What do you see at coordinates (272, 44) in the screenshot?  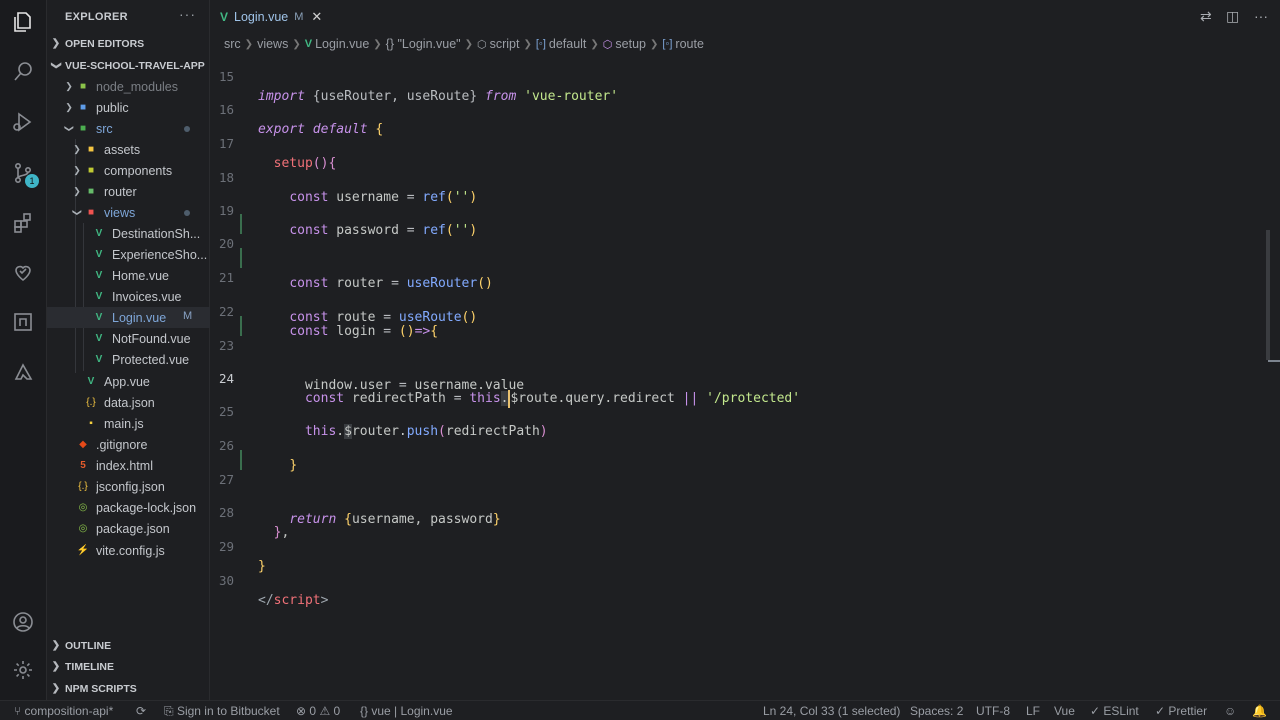 I see `breadcrumb-item: views` at bounding box center [272, 44].